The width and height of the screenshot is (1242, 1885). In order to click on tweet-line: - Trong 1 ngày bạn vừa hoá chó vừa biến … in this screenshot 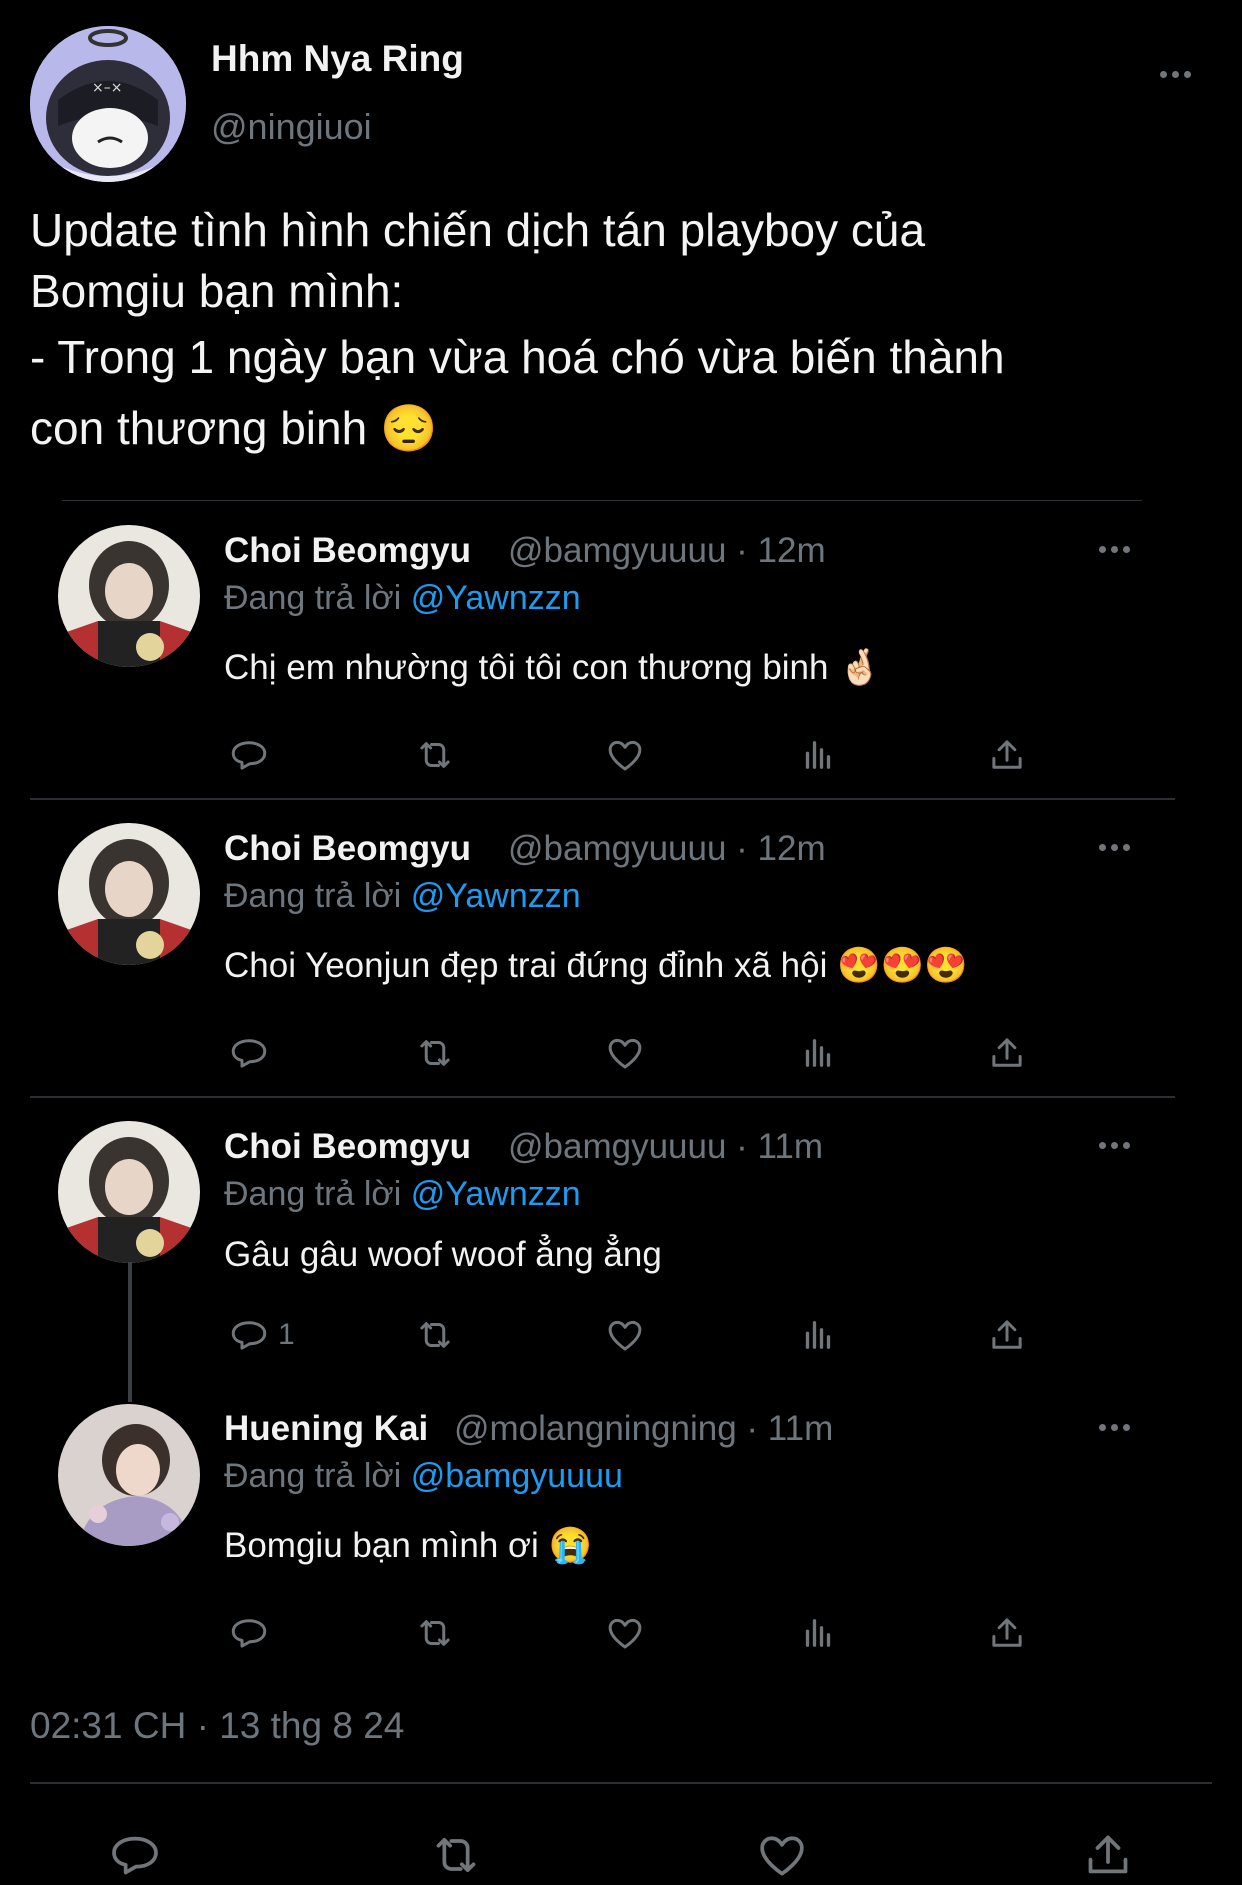, I will do `click(517, 357)`.